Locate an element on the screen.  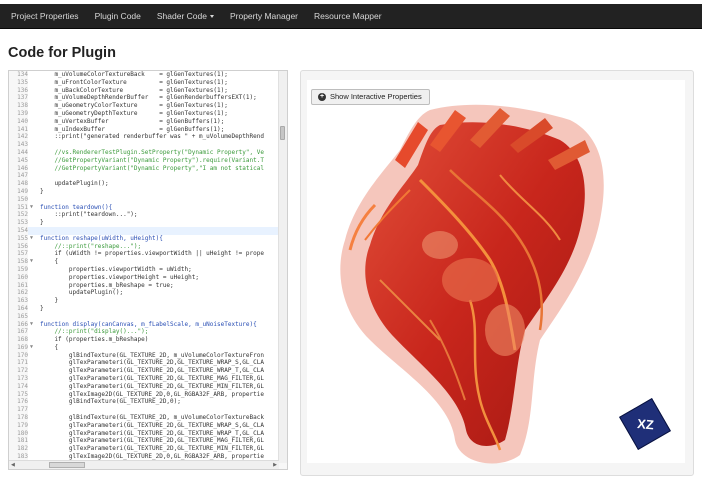
show-interactive-properties-button: + Show Interactive Properties is located at coordinates (370, 97).